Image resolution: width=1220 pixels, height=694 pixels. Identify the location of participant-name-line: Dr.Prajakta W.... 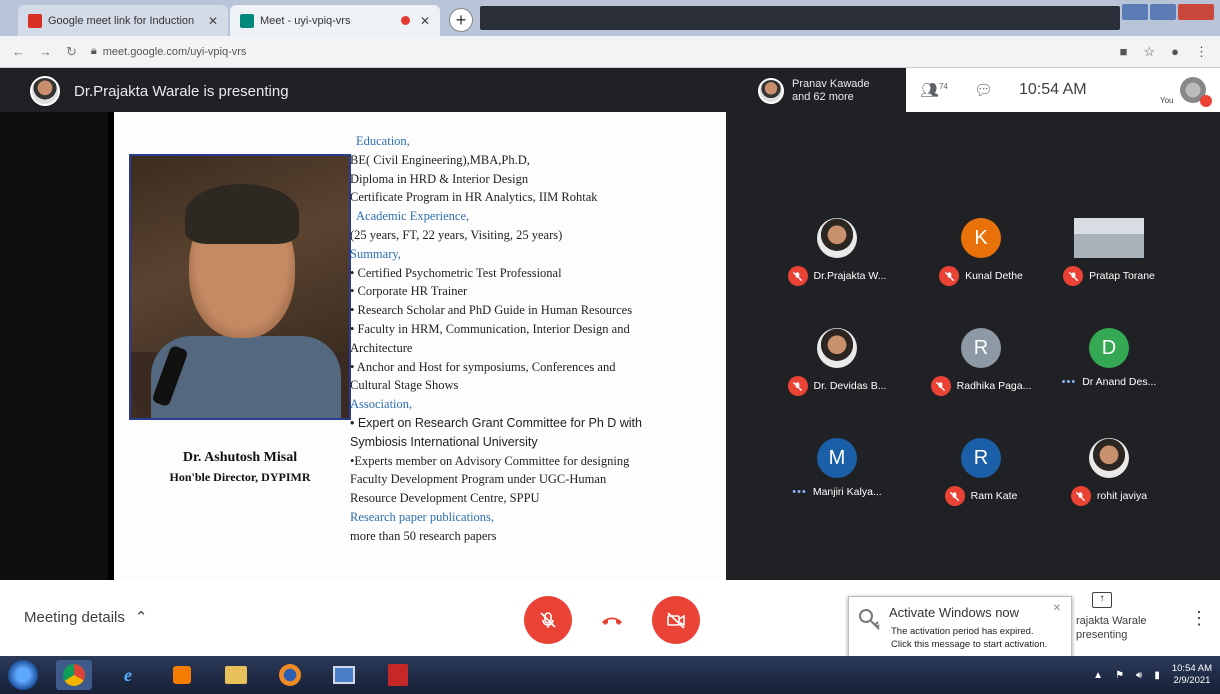
(837, 276).